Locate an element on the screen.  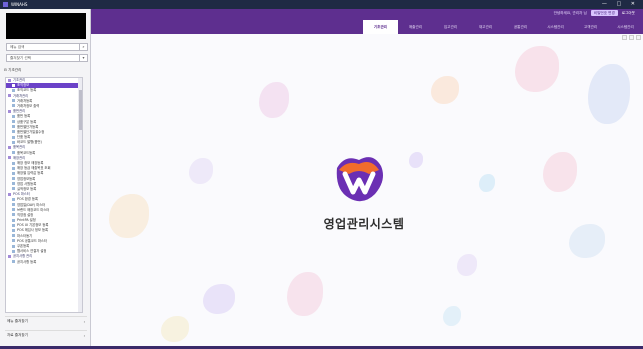
search-icon: ⌕ is located at coordinates (83, 47).